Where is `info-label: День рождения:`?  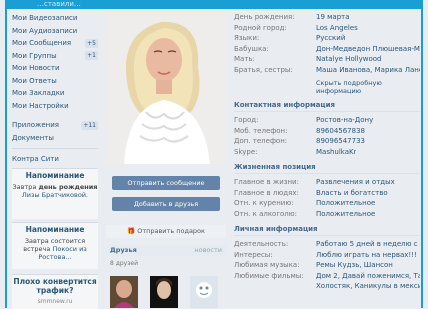 info-label: День рождения: is located at coordinates (264, 17).